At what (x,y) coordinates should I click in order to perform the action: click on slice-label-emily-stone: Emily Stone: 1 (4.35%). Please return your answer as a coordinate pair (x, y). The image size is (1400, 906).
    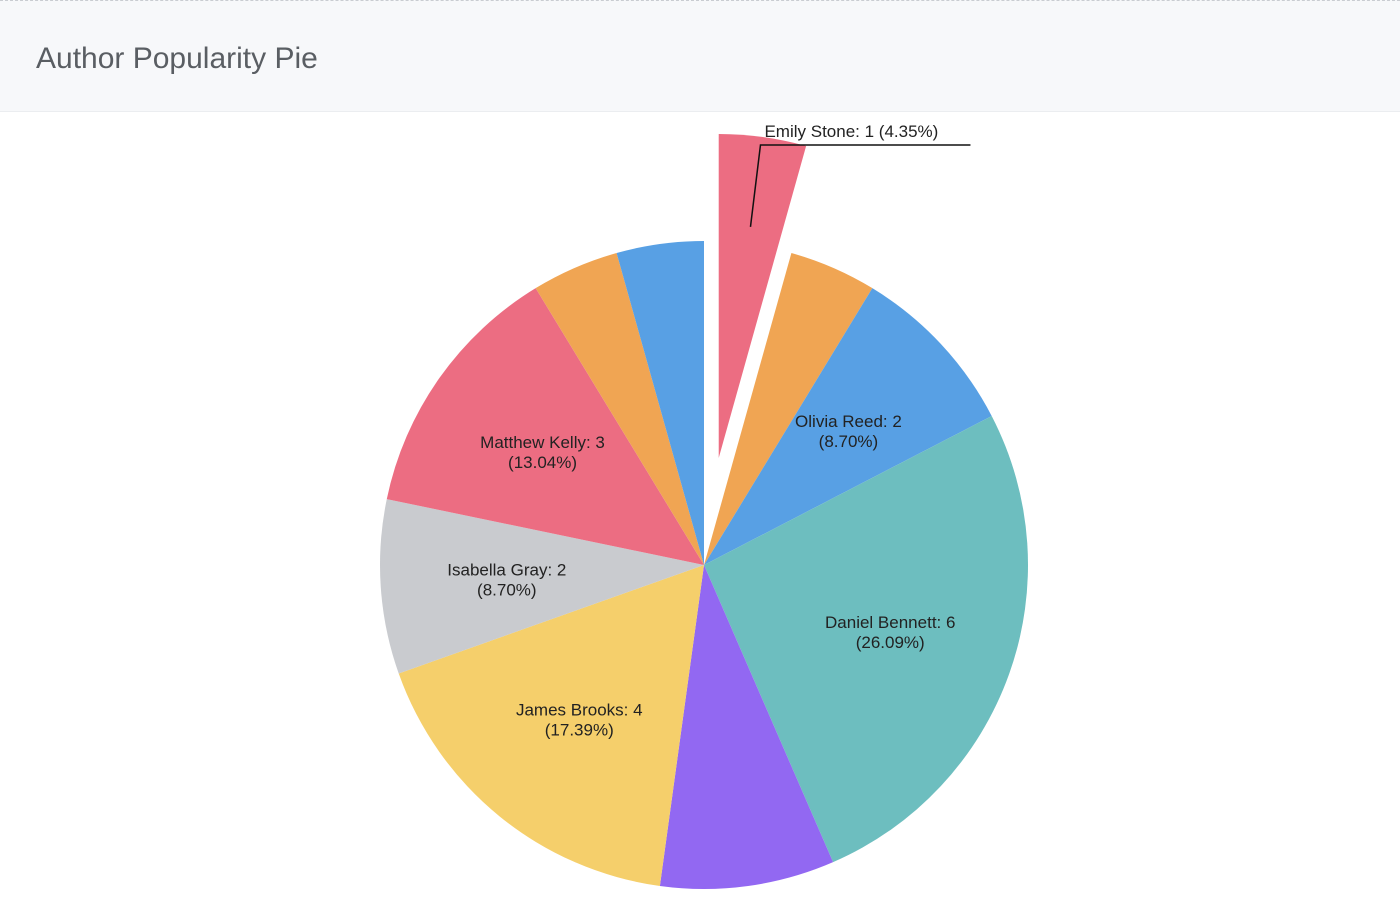
    Looking at the image, I should click on (851, 131).